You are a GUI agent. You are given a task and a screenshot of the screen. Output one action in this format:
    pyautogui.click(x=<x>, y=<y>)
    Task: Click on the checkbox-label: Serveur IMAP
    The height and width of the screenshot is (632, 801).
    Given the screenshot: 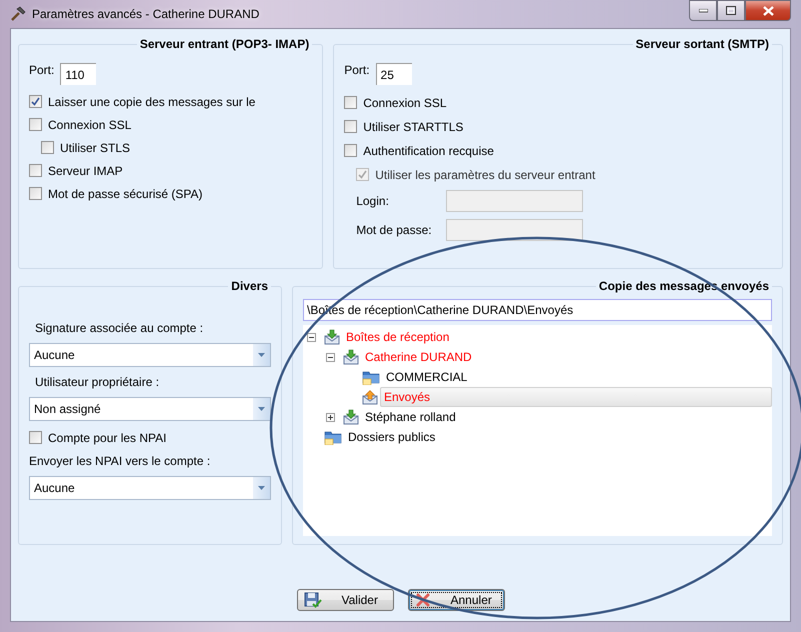 What is the action you would take?
    pyautogui.click(x=85, y=171)
    